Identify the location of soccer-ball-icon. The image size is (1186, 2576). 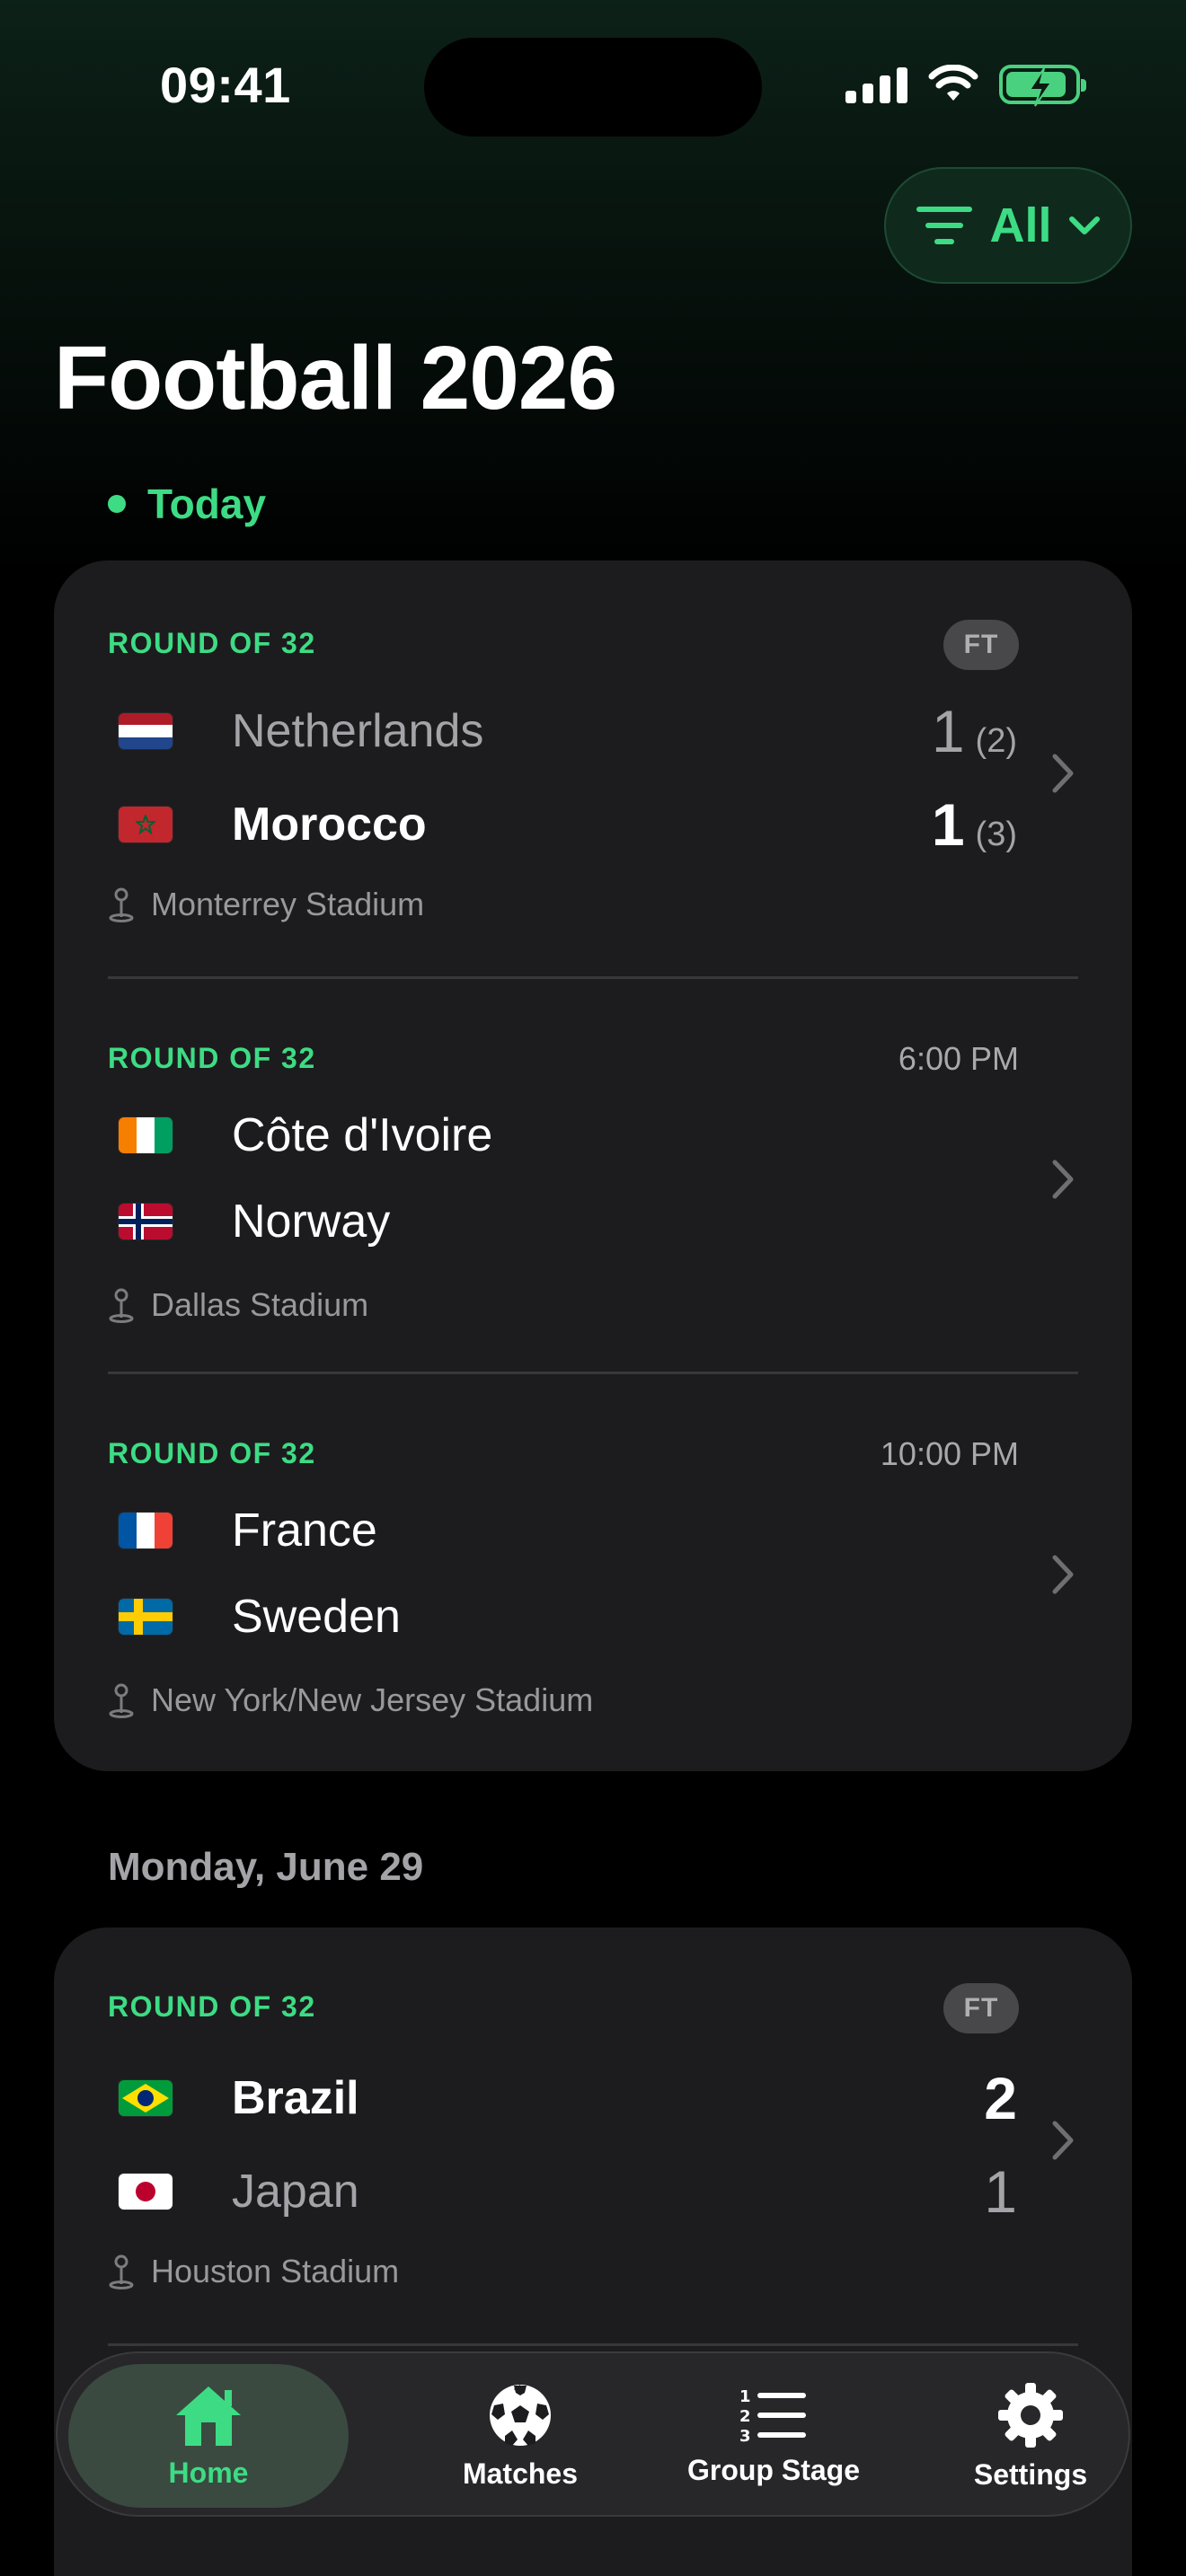
(520, 2415).